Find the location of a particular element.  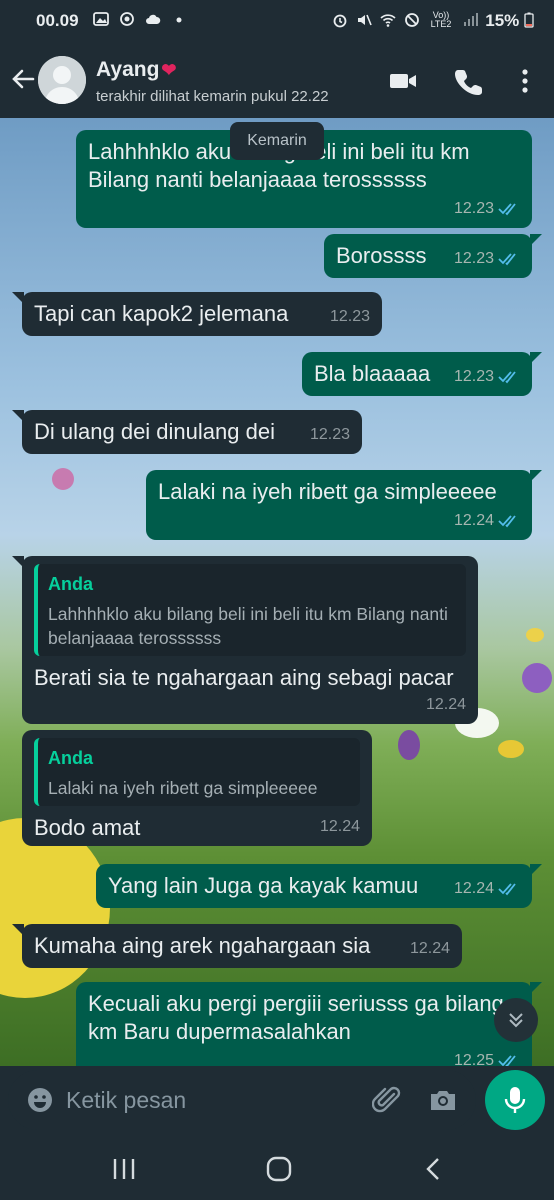

status-bar: 00.09 Vo)) LTE2 15% is located at coordinates (277, 22).